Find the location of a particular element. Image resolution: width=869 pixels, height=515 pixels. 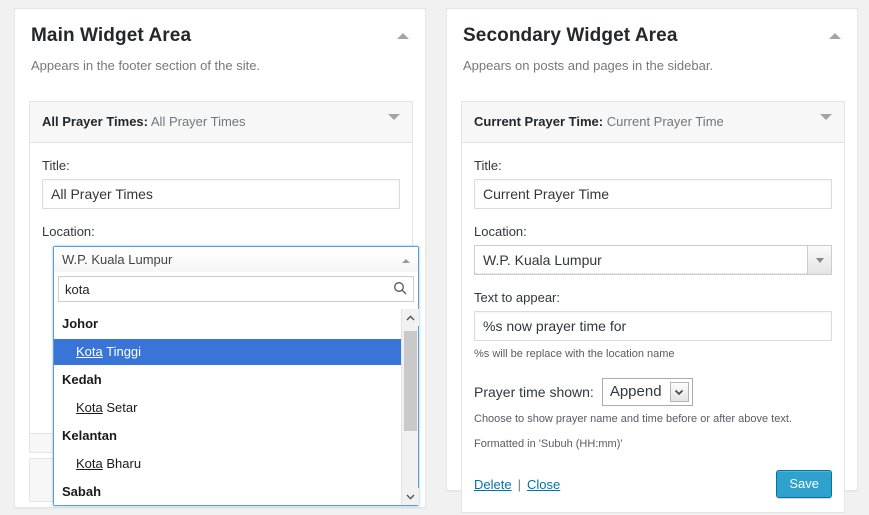

widget-bar-all-prayer-times: All Prayer Times is located at coordinates (221, 122).